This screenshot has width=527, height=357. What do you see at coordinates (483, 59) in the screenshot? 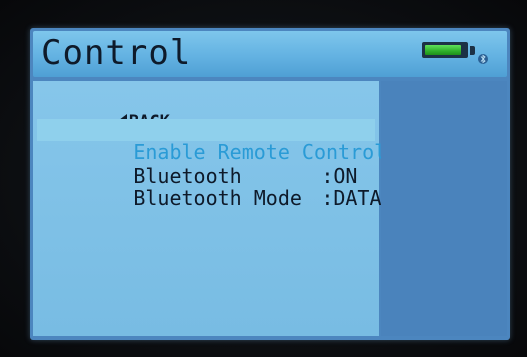
I see `bluetooth-icon` at bounding box center [483, 59].